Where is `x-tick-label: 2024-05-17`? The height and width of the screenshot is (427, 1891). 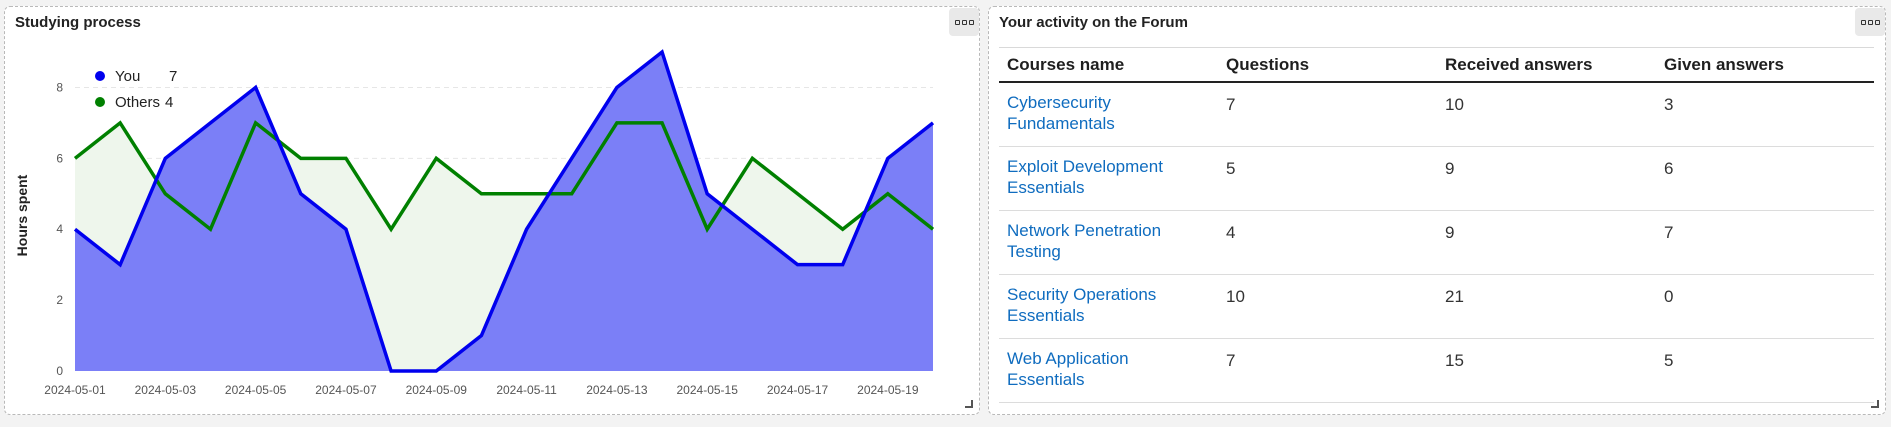 x-tick-label: 2024-05-17 is located at coordinates (798, 390).